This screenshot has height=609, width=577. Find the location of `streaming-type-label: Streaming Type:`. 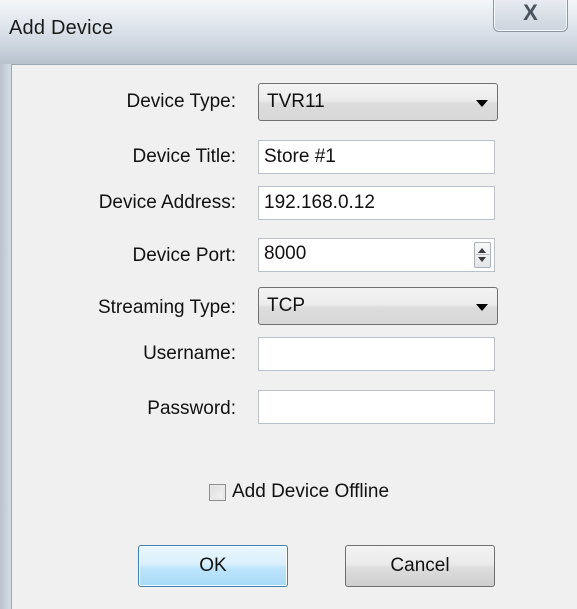

streaming-type-label: Streaming Type: is located at coordinates (166, 307).